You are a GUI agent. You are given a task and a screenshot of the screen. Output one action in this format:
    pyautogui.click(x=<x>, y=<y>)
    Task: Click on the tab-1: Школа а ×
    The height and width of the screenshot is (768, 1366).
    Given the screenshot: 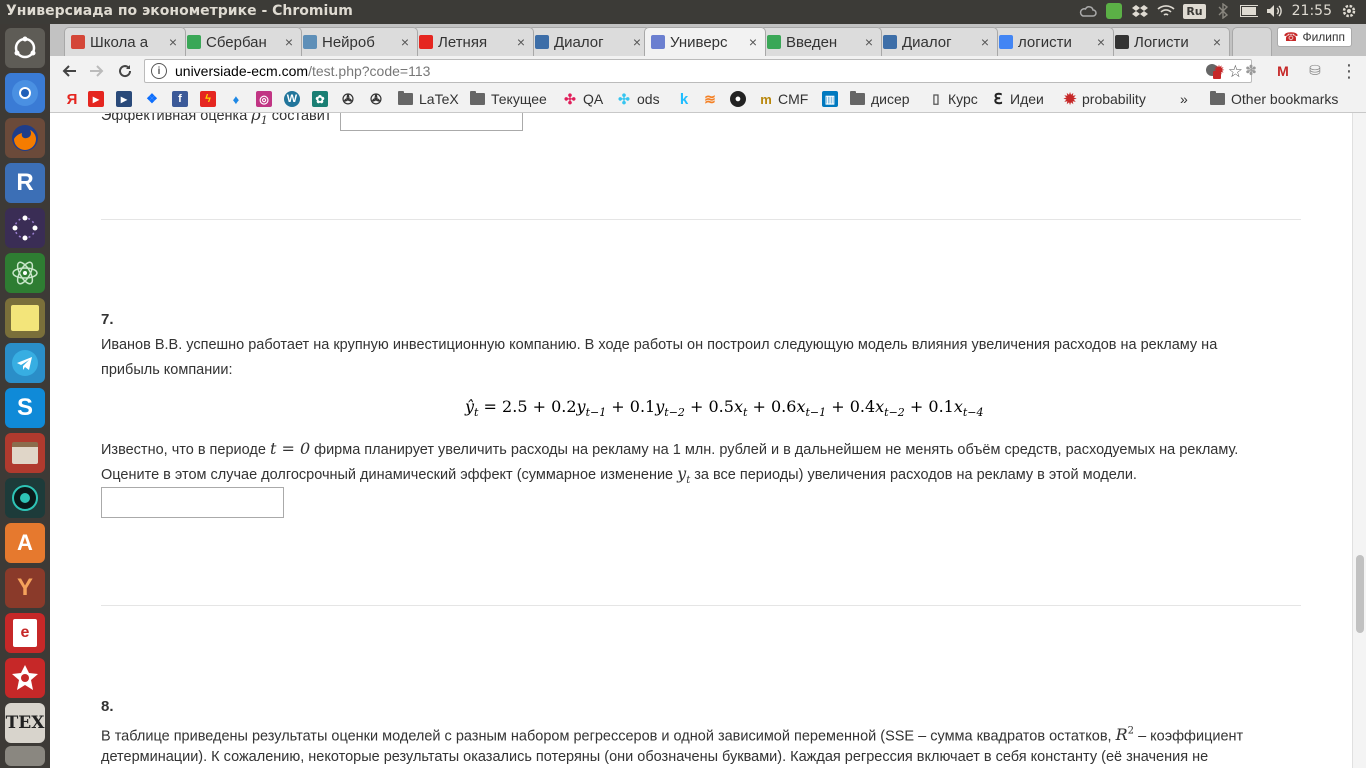 What is the action you would take?
    pyautogui.click(x=125, y=41)
    